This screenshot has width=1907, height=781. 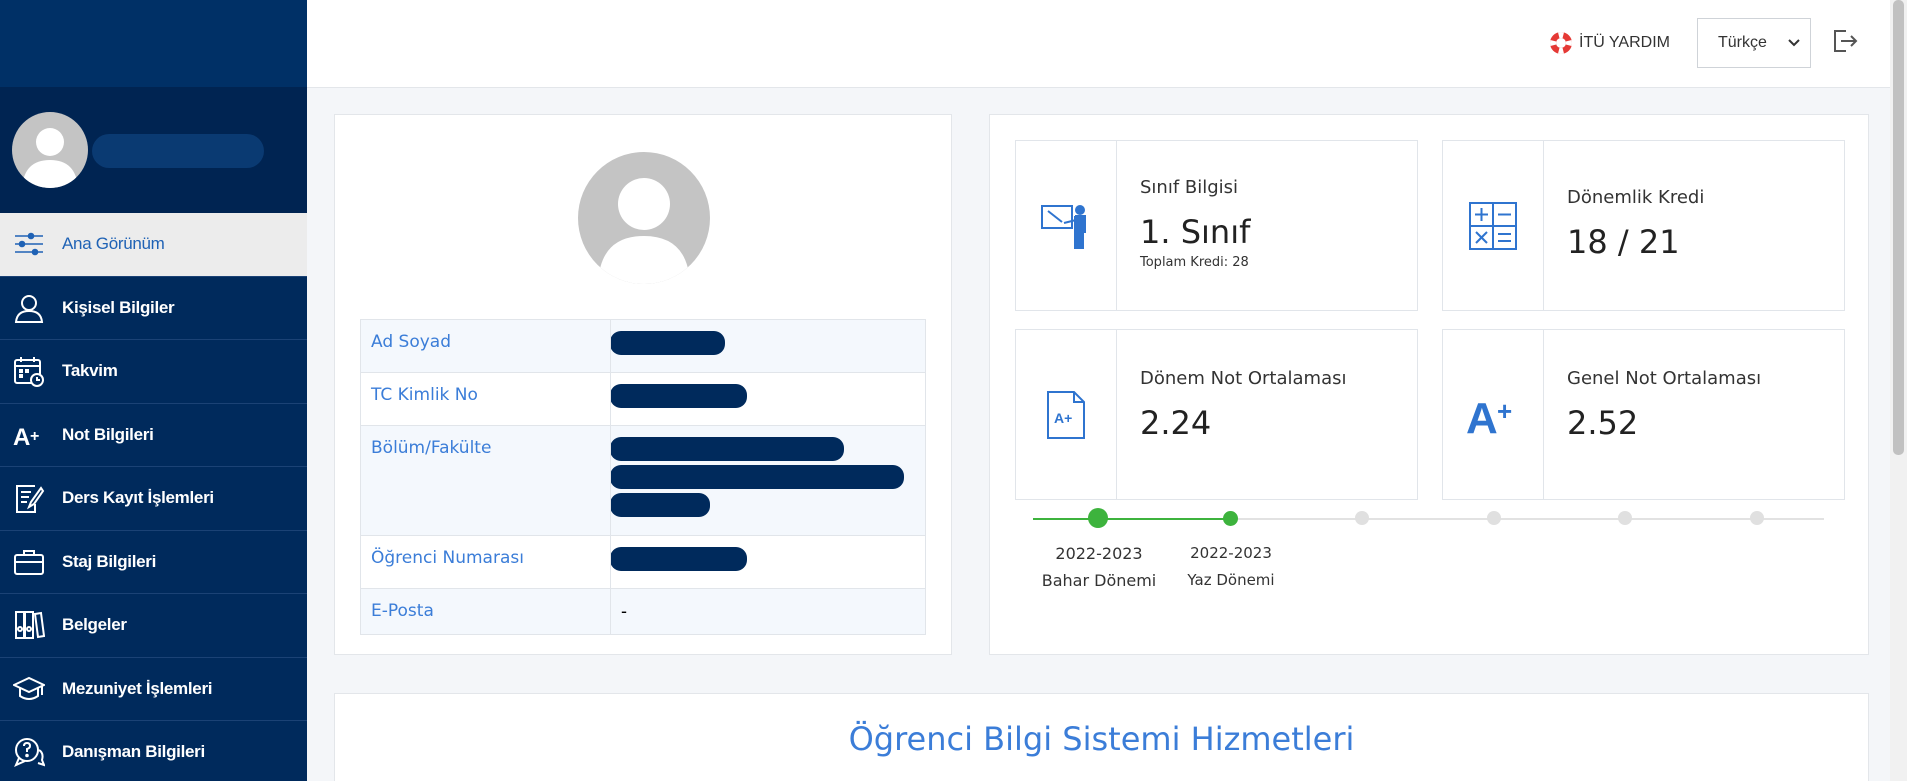 I want to click on stat-subtitle: Toplam Kredi: 28, so click(x=1194, y=262).